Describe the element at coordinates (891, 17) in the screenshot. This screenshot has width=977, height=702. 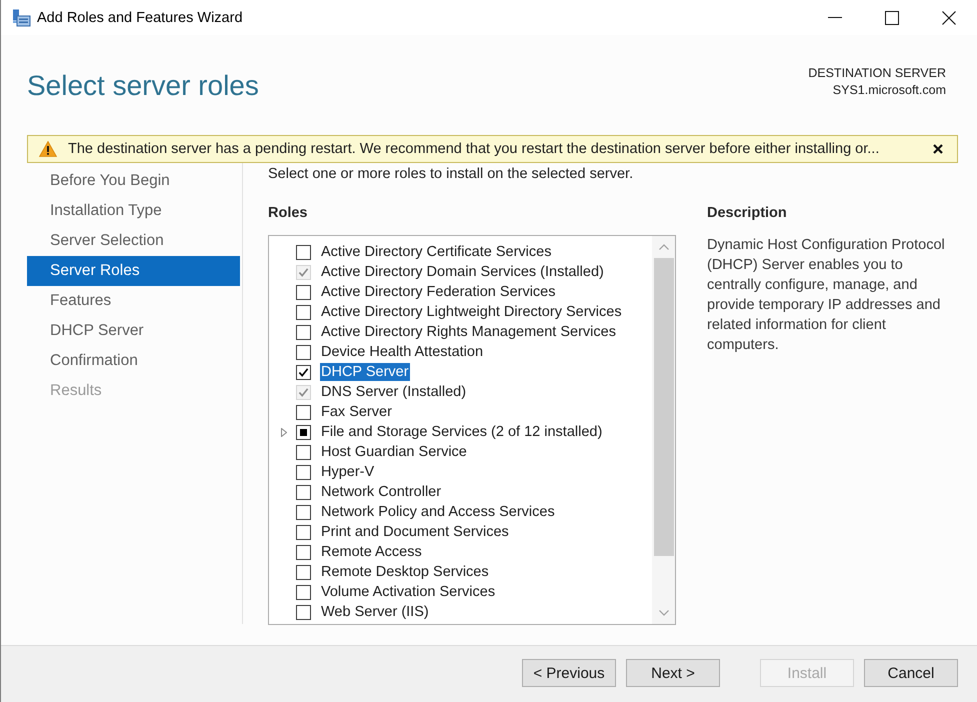
I see `maximize-icon` at that location.